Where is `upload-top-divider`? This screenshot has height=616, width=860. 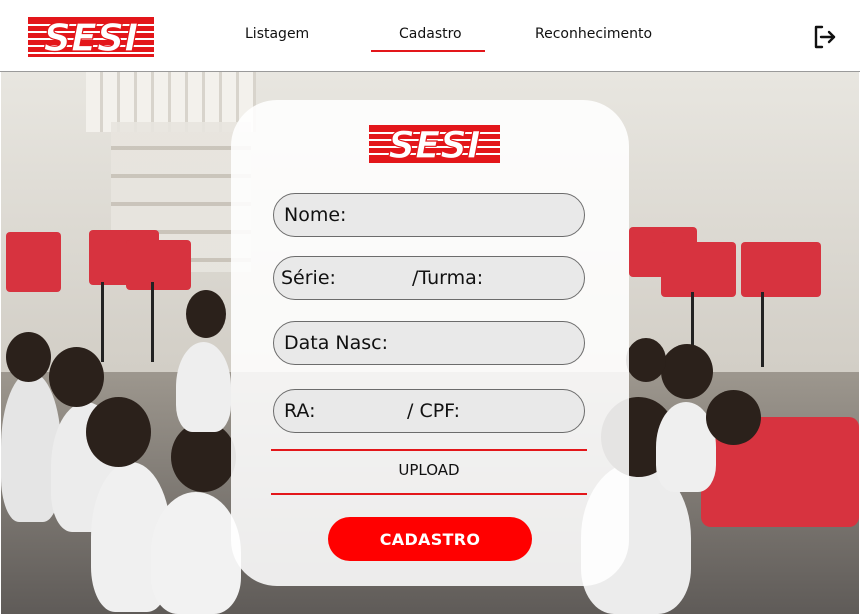
upload-top-divider is located at coordinates (429, 450).